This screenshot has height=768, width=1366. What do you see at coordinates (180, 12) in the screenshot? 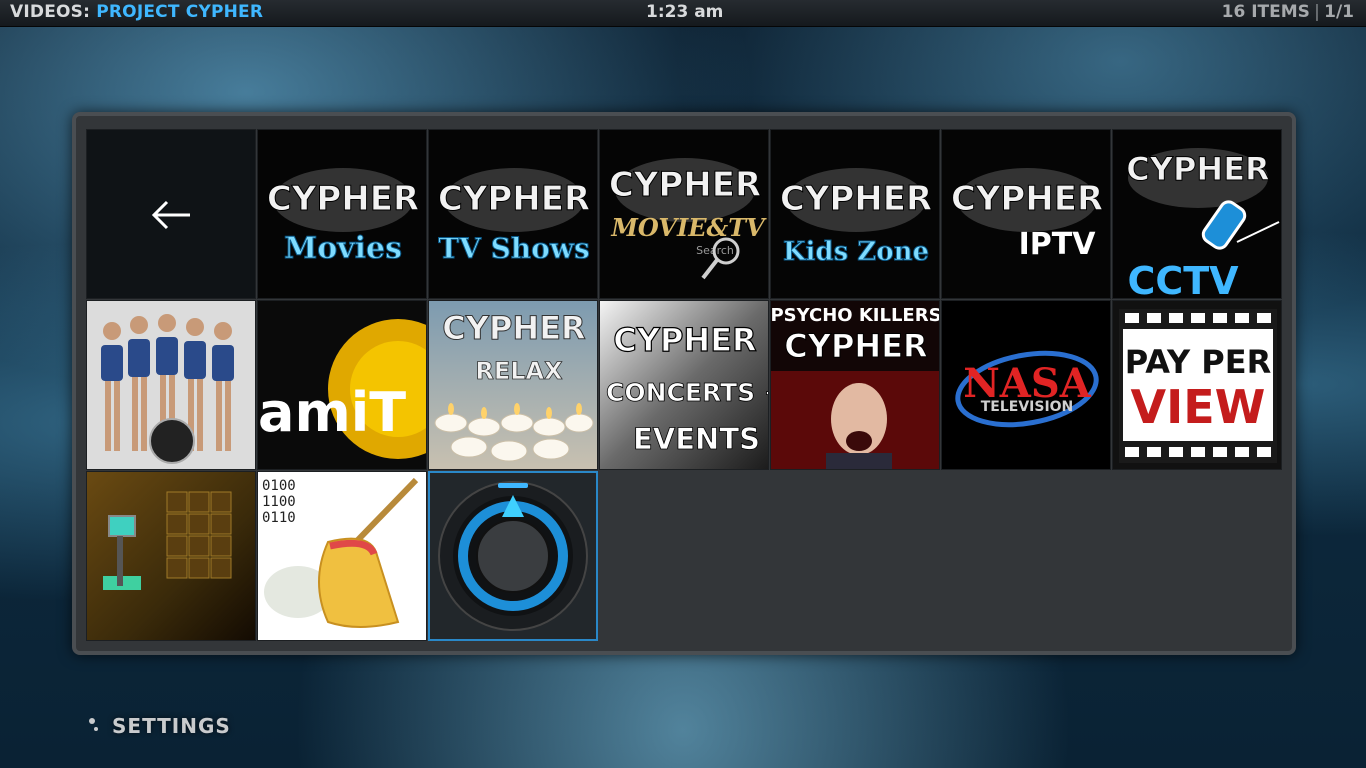
I see `breadcrumb-title: PROJECT CYPHER` at bounding box center [180, 12].